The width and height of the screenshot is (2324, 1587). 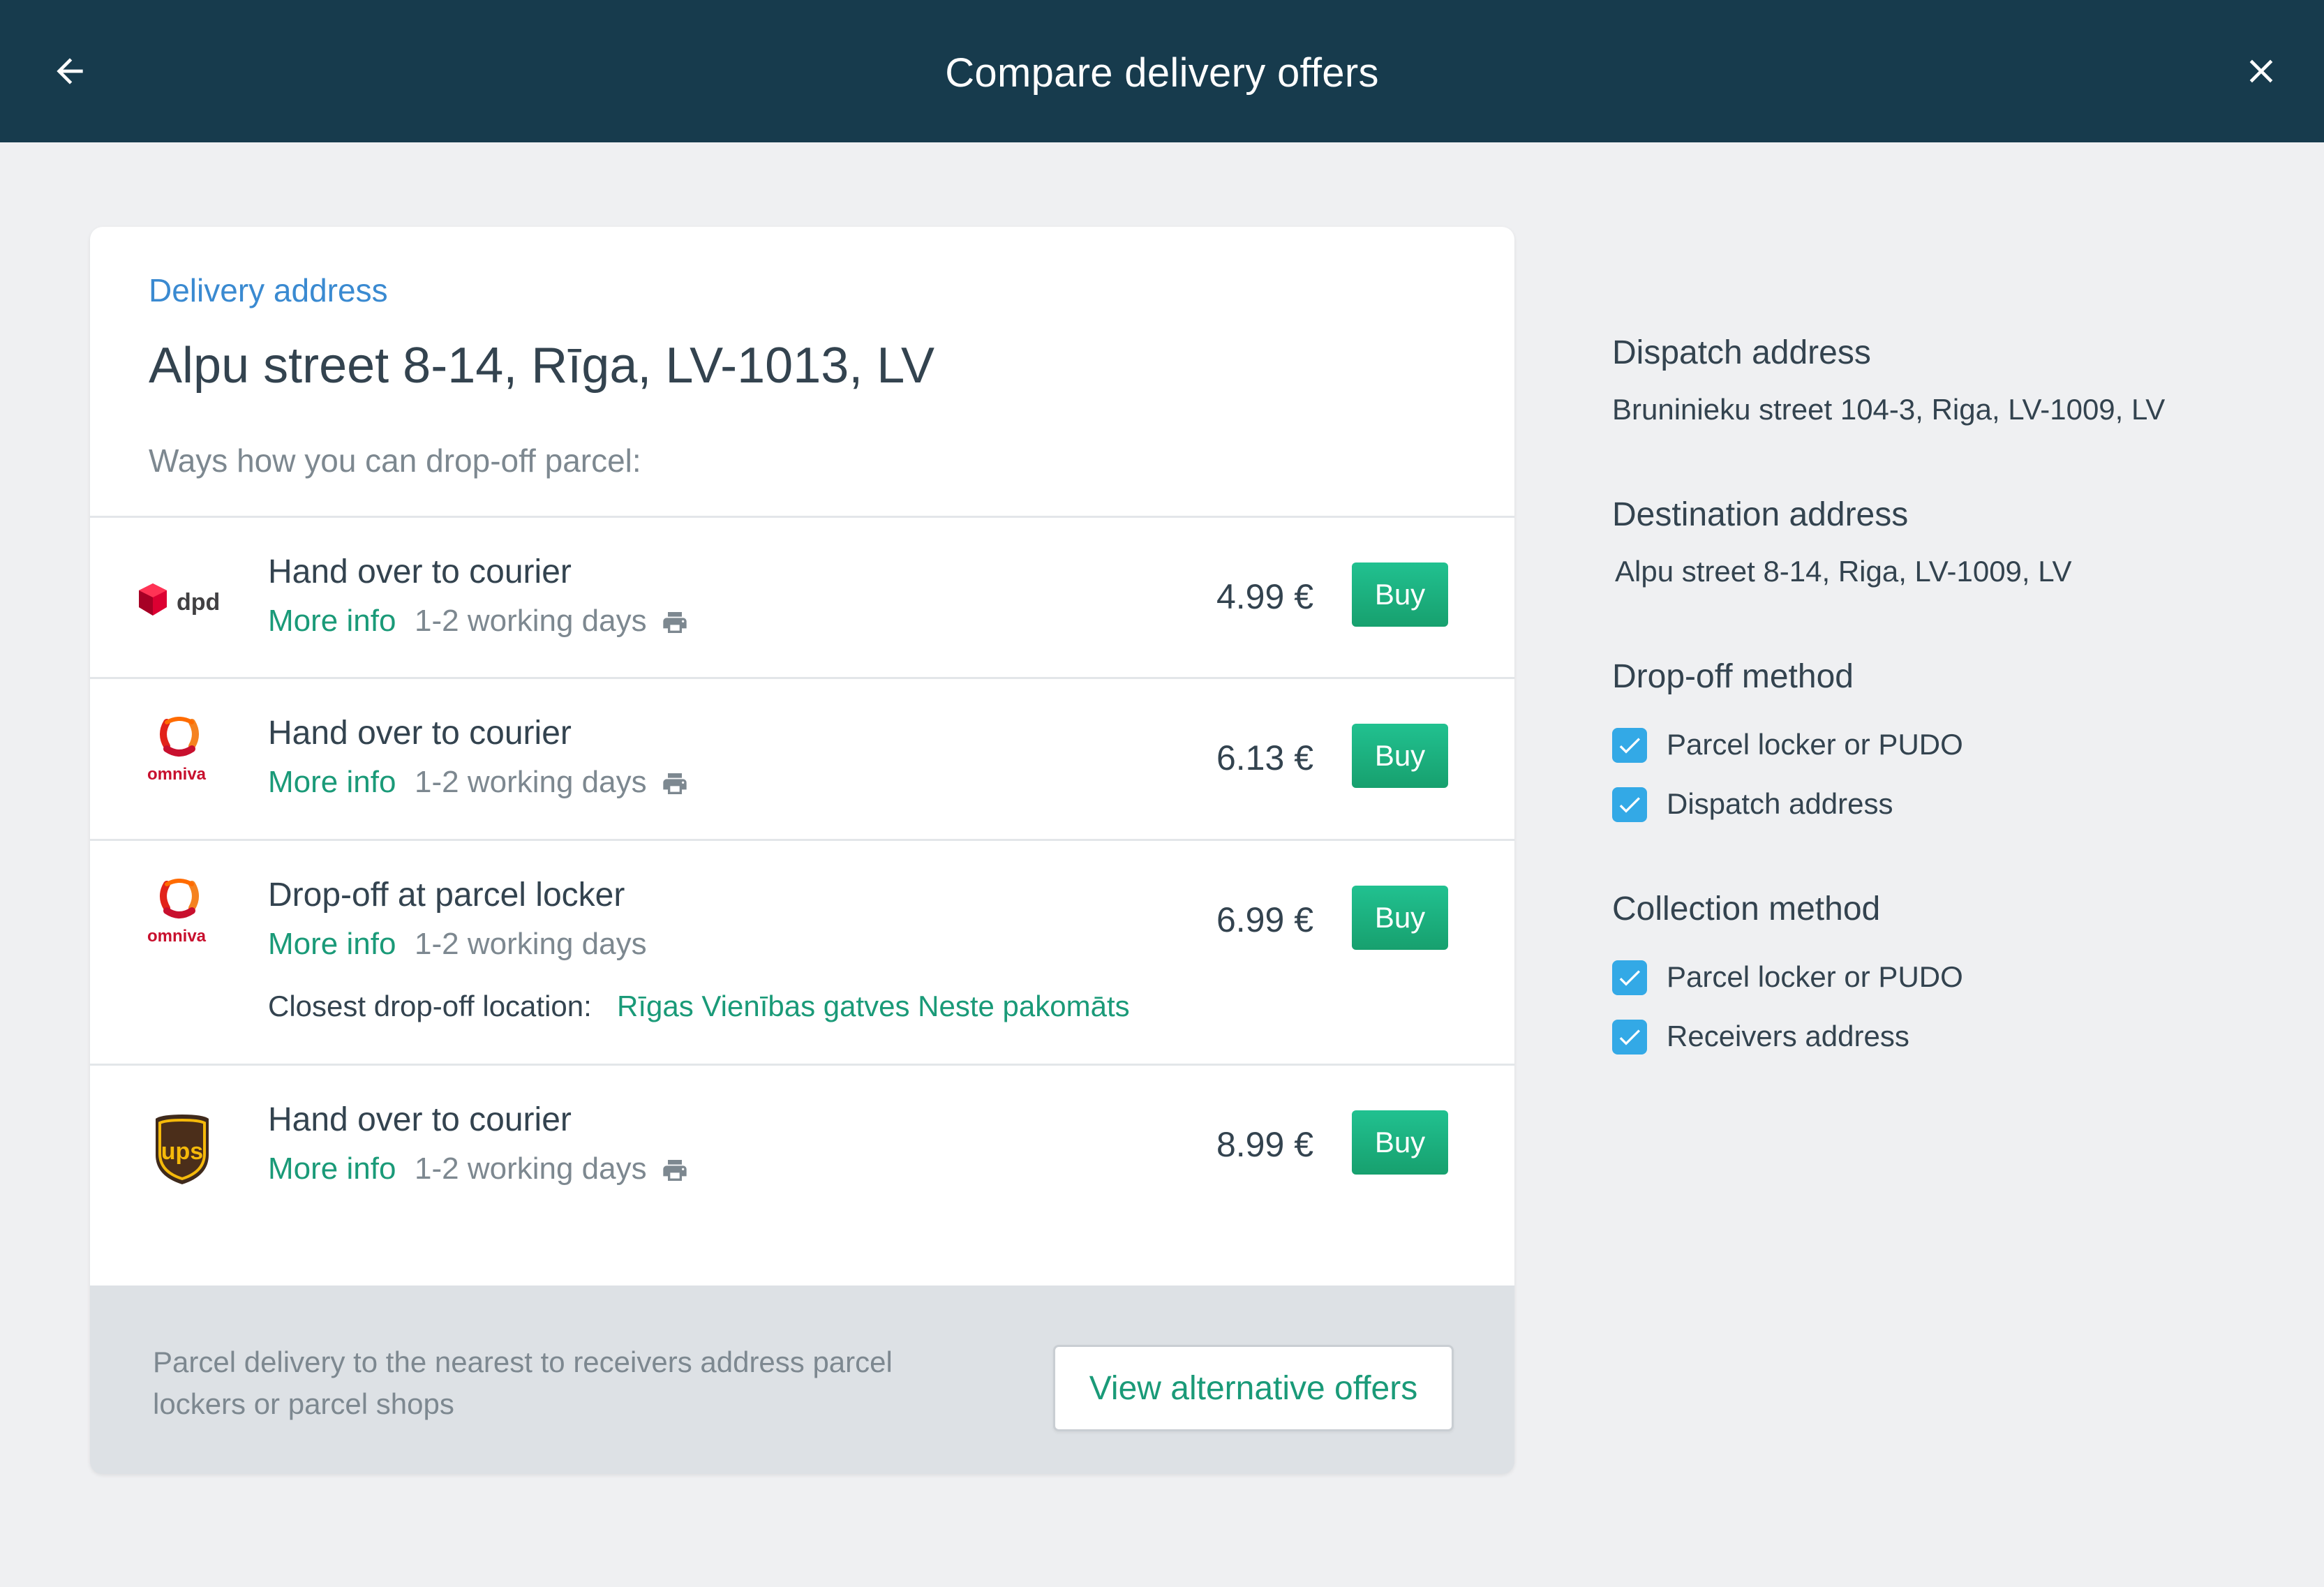 I want to click on offer-price: 8.99 €, so click(x=1264, y=1144).